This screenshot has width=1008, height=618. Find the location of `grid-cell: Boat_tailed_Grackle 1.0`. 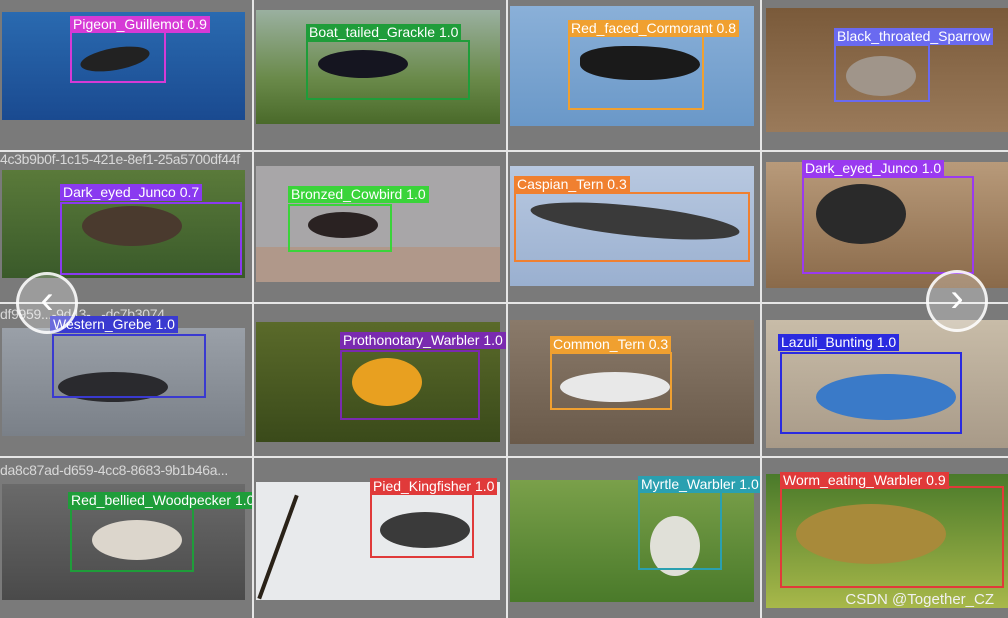

grid-cell: Boat_tailed_Grackle 1.0 is located at coordinates (380, 77).